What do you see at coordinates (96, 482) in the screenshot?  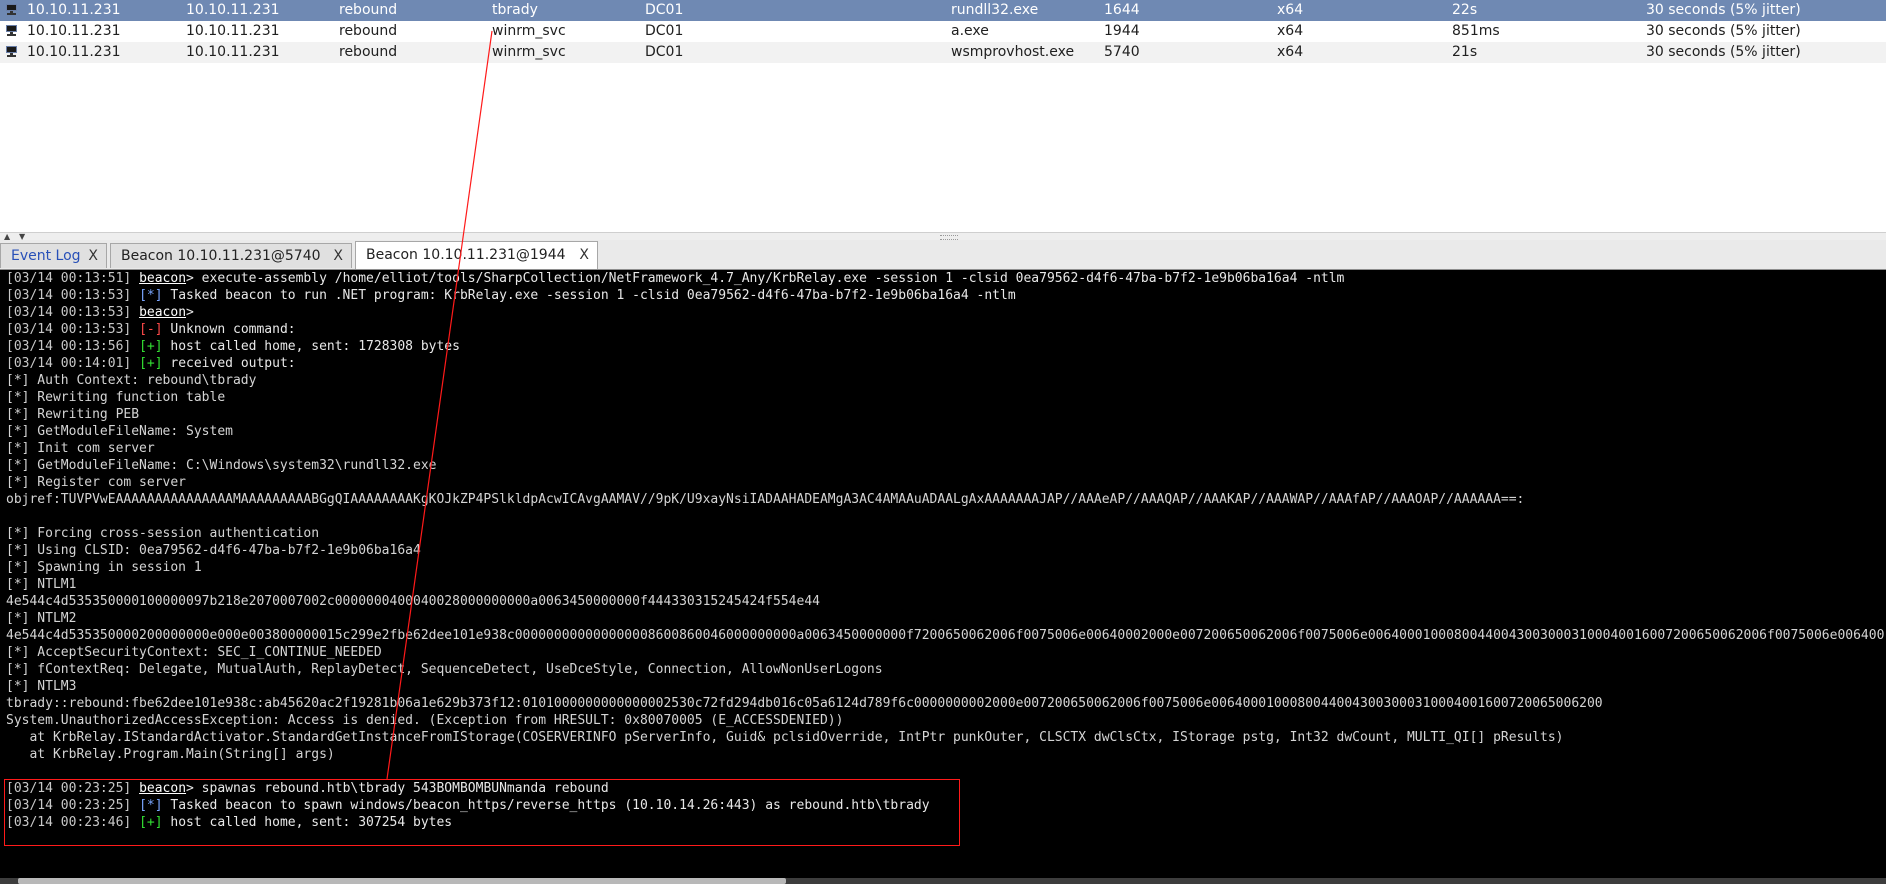 I see `output-line: [*] Register com server` at bounding box center [96, 482].